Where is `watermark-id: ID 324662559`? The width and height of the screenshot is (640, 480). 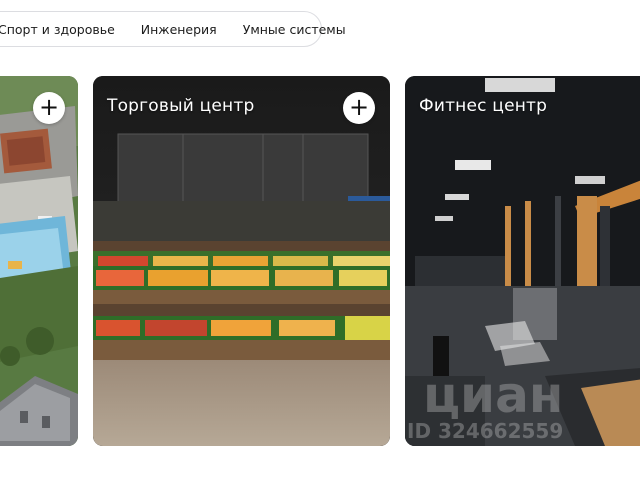
watermark-id: ID 324662559 is located at coordinates (485, 431).